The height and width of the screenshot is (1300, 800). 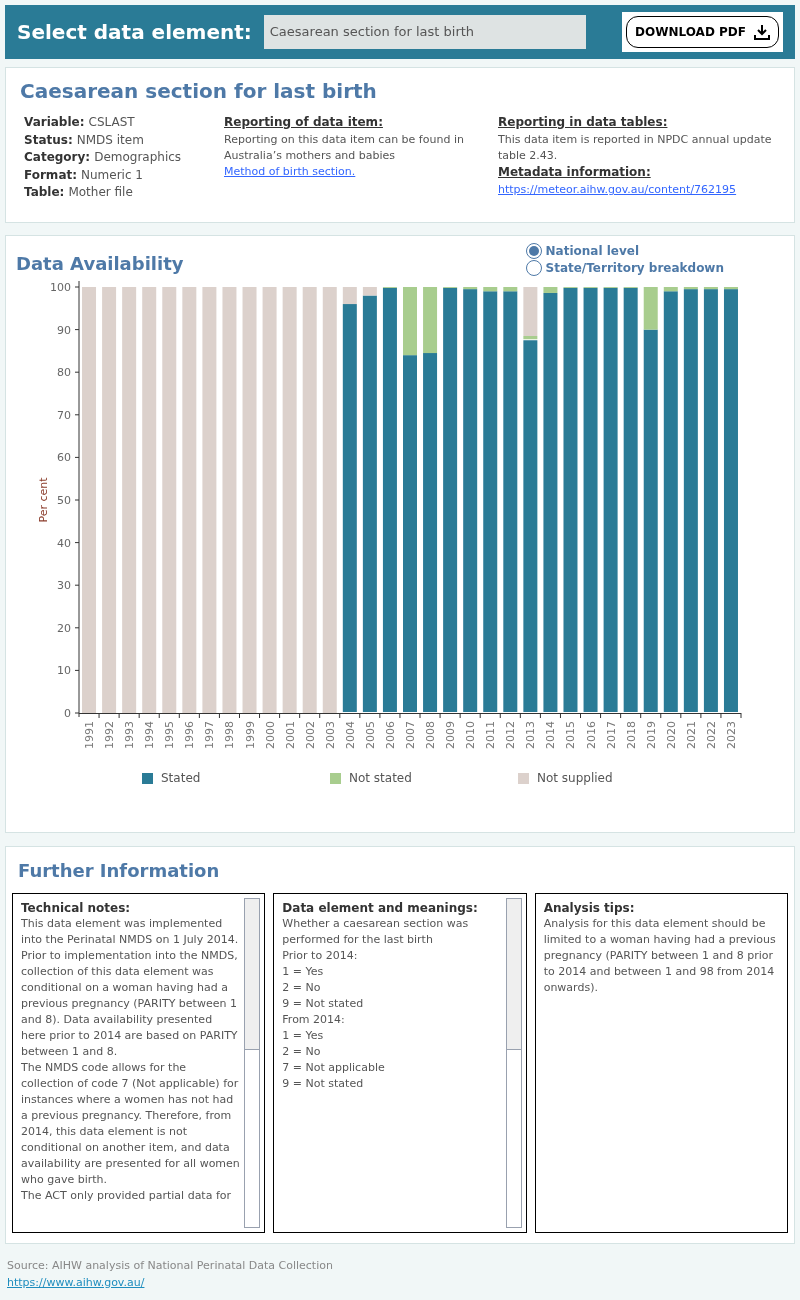 What do you see at coordinates (583, 122) in the screenshot?
I see `section-heading: Reporting in data tables:` at bounding box center [583, 122].